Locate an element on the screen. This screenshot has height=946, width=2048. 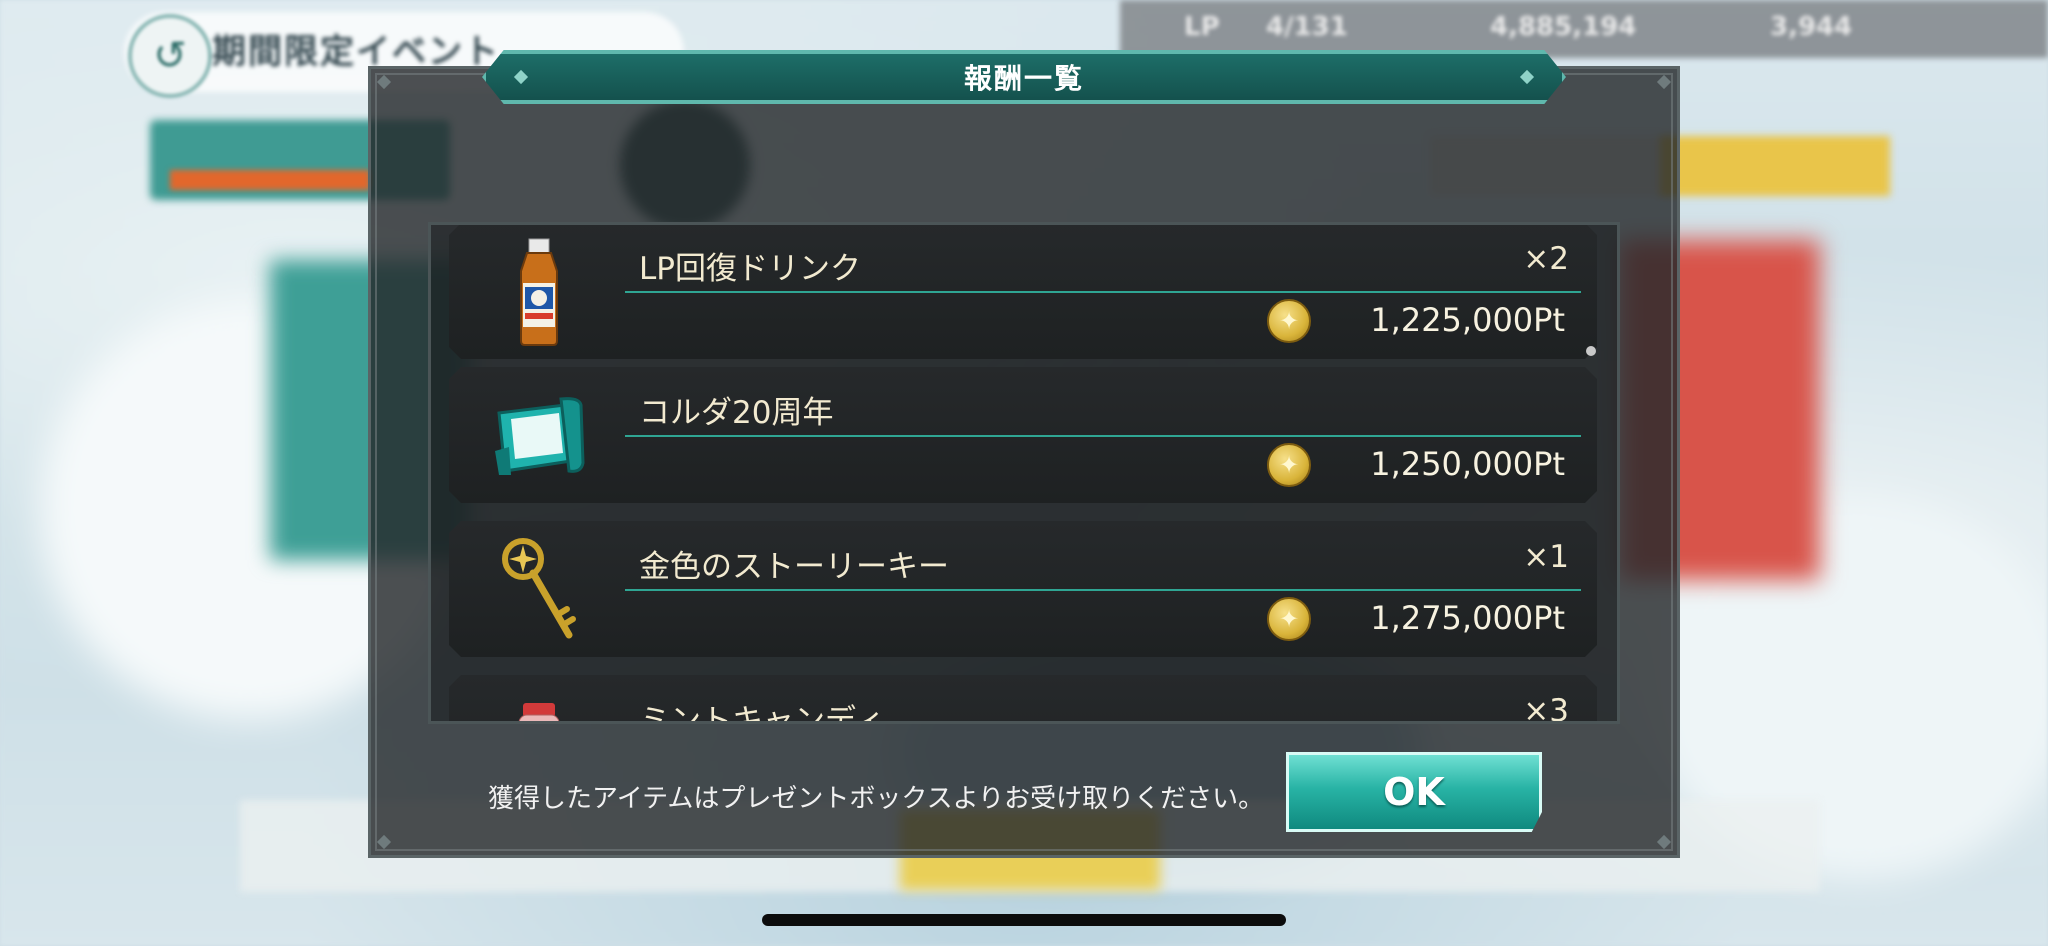
dialog-header: 報酬一覧 is located at coordinates (1024, 77).